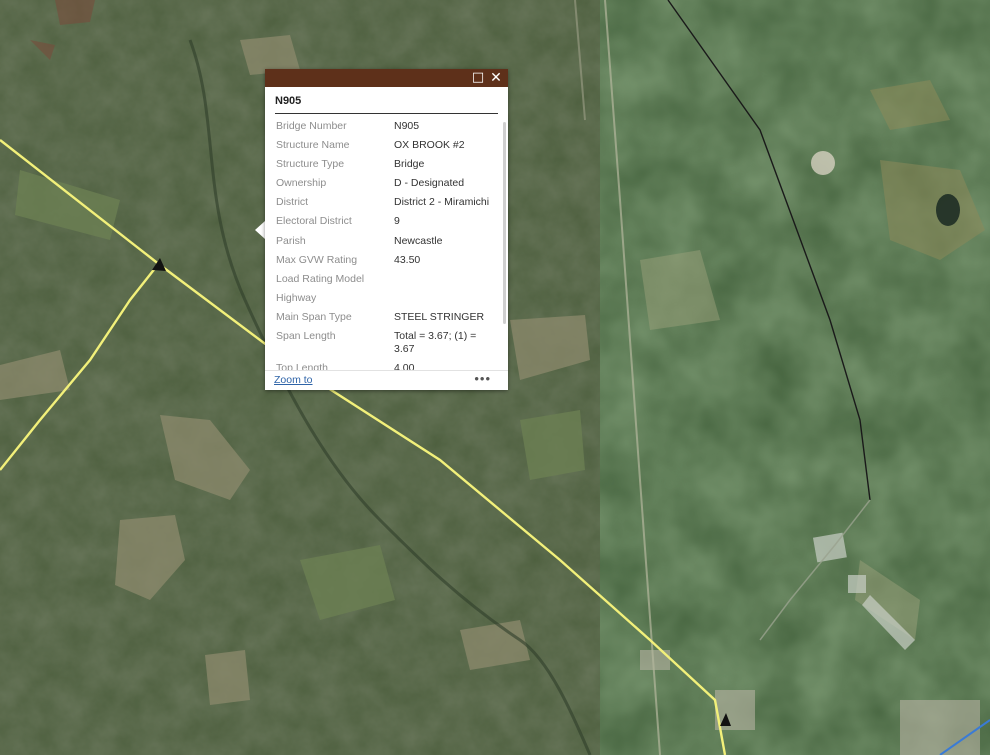 The width and height of the screenshot is (990, 755). What do you see at coordinates (442, 202) in the screenshot?
I see `attribute-value: District 2 - Miramichi` at bounding box center [442, 202].